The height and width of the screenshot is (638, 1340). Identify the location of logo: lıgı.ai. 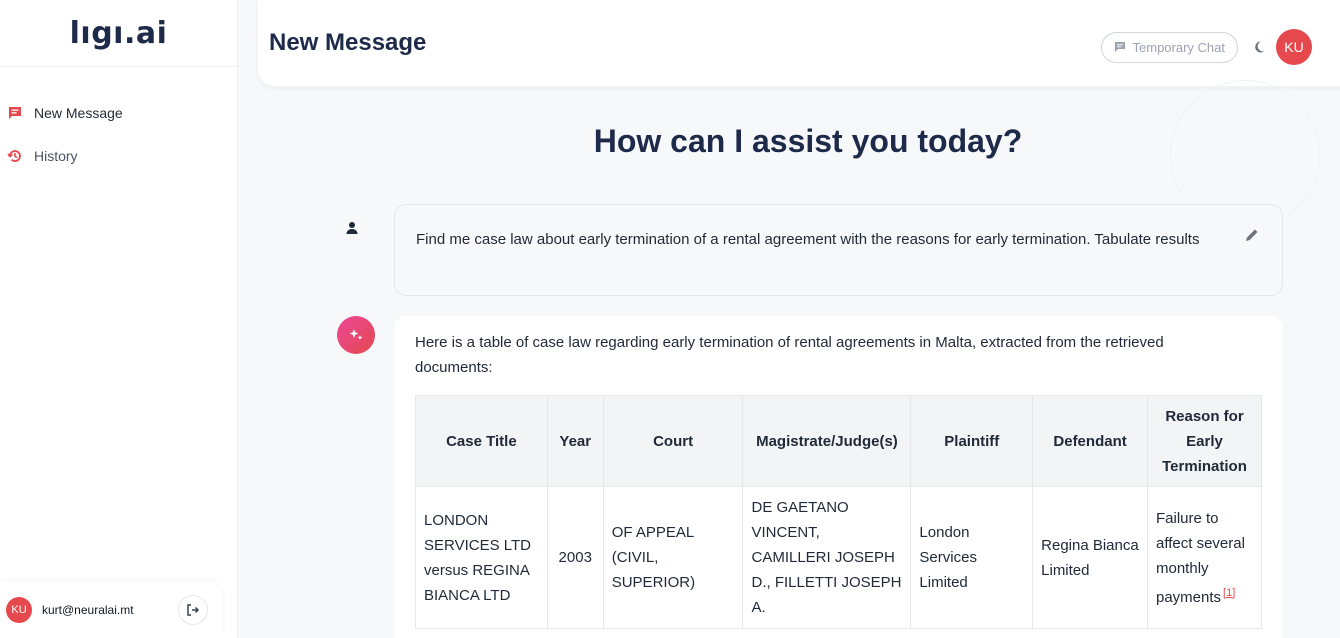
(118, 33).